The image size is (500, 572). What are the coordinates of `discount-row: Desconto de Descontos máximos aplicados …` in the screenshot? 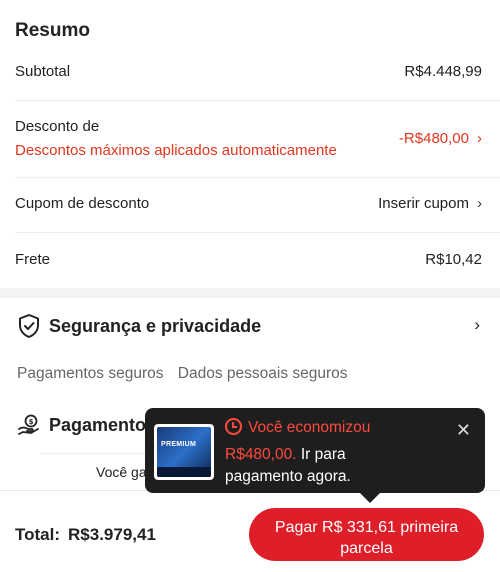 It's located at (248, 138).